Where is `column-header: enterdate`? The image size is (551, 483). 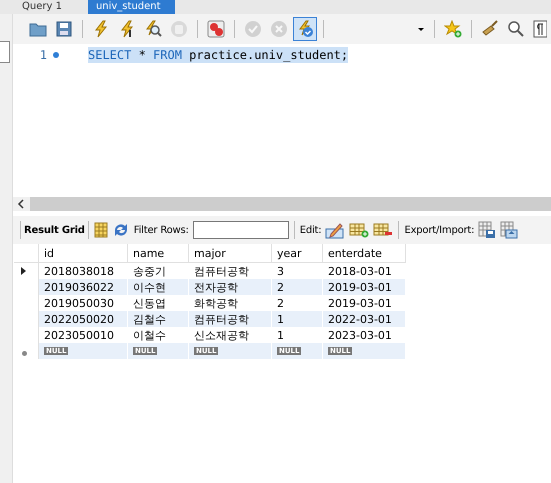 column-header: enterdate is located at coordinates (364, 253).